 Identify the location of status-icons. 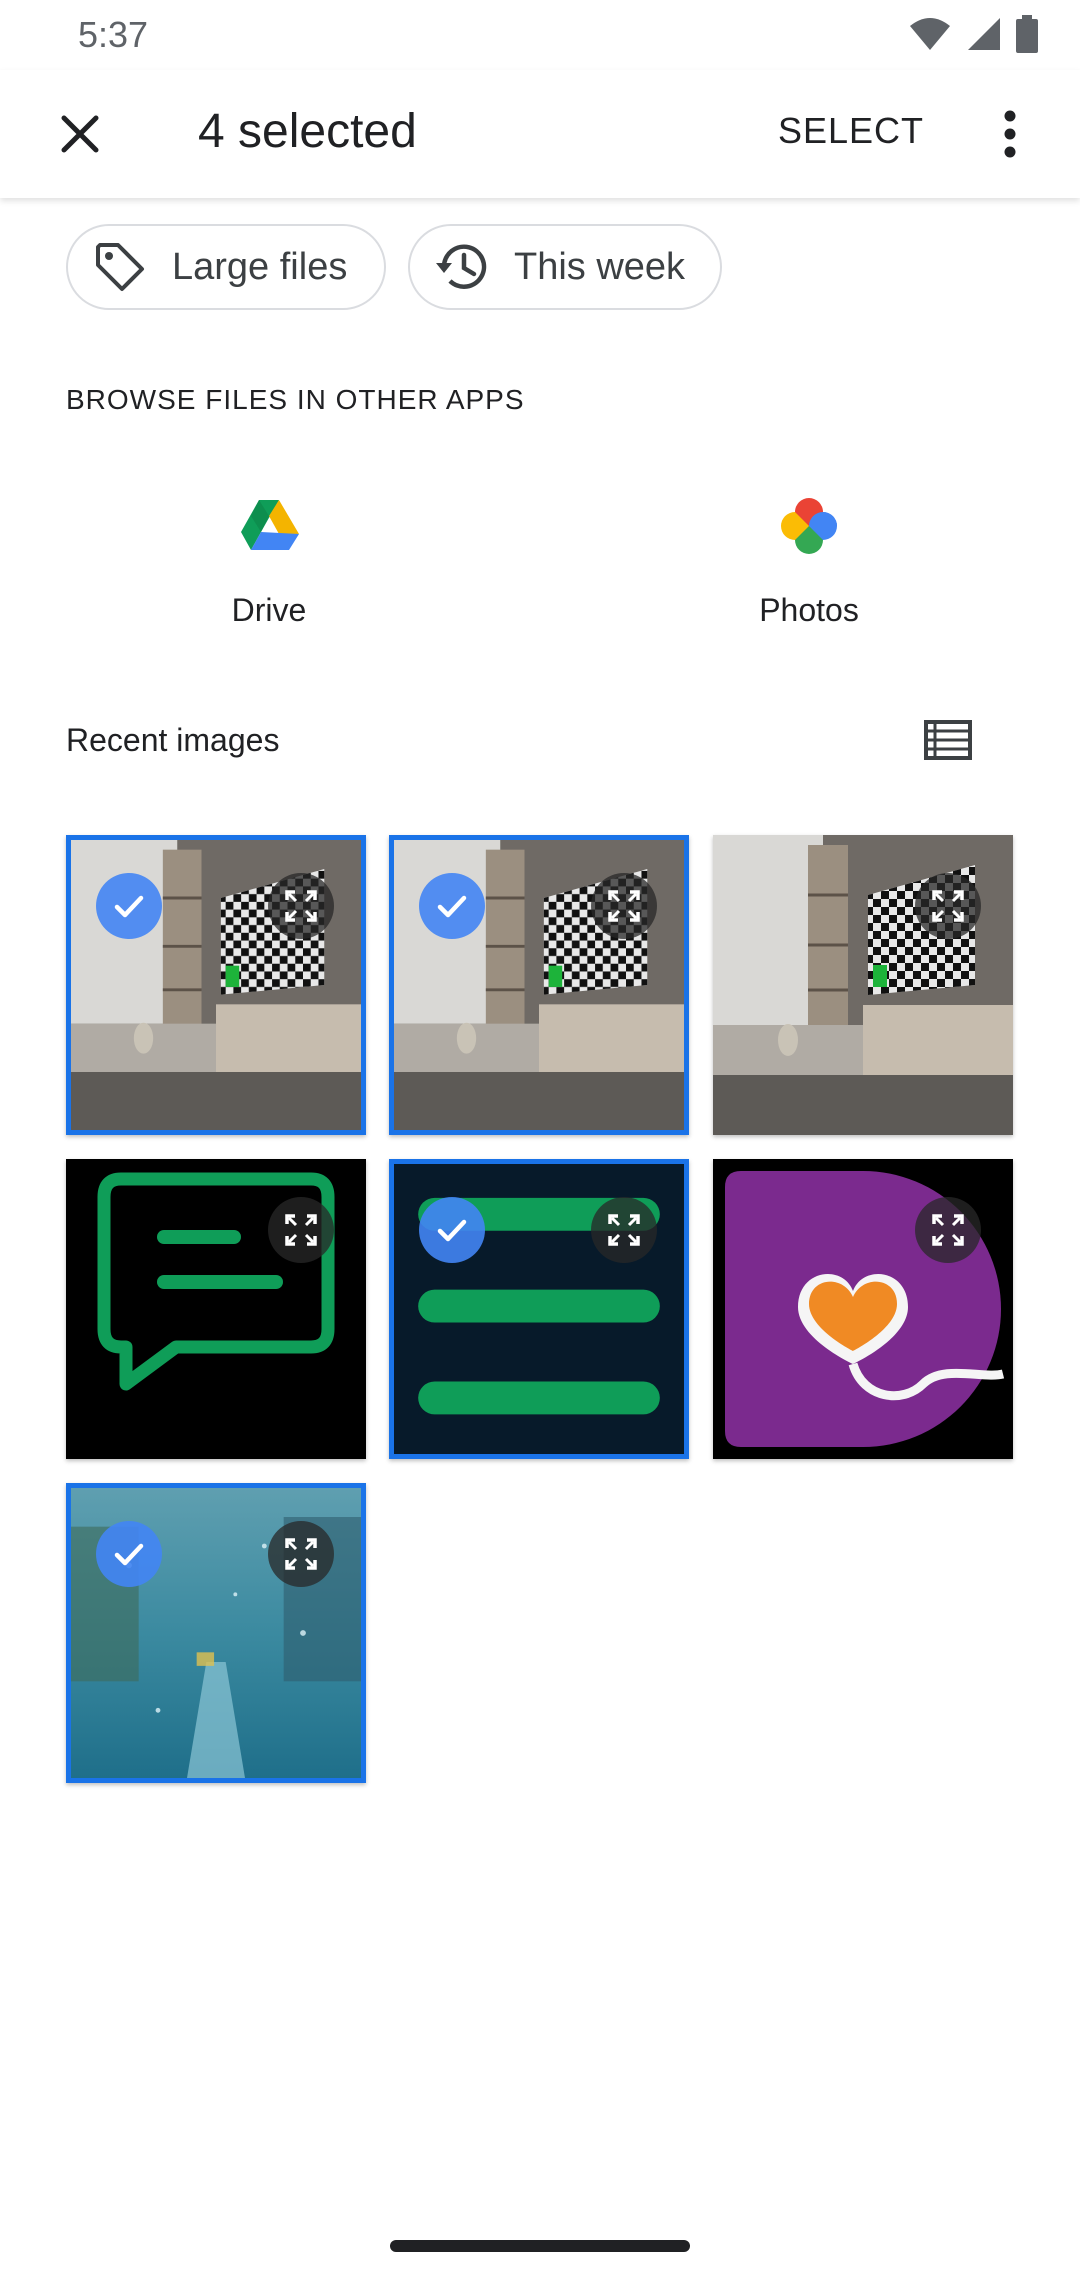
(973, 34).